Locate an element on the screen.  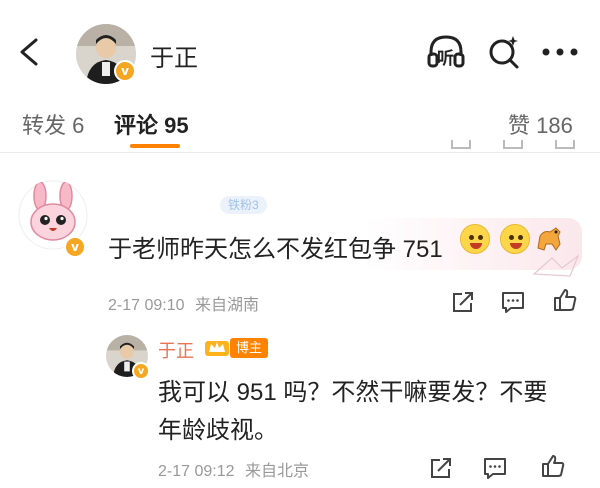
reply-reply-button is located at coordinates (495, 468).